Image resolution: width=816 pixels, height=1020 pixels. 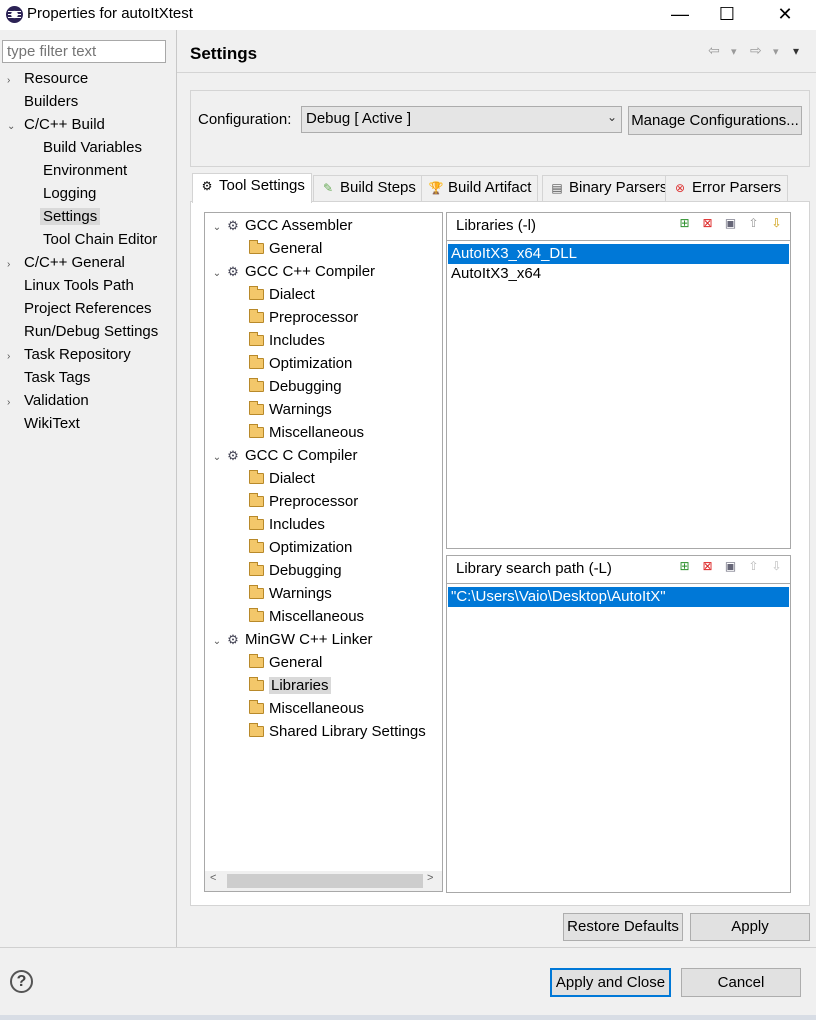 What do you see at coordinates (110, 13) in the screenshot?
I see `window-title: Properties for autoItXtest` at bounding box center [110, 13].